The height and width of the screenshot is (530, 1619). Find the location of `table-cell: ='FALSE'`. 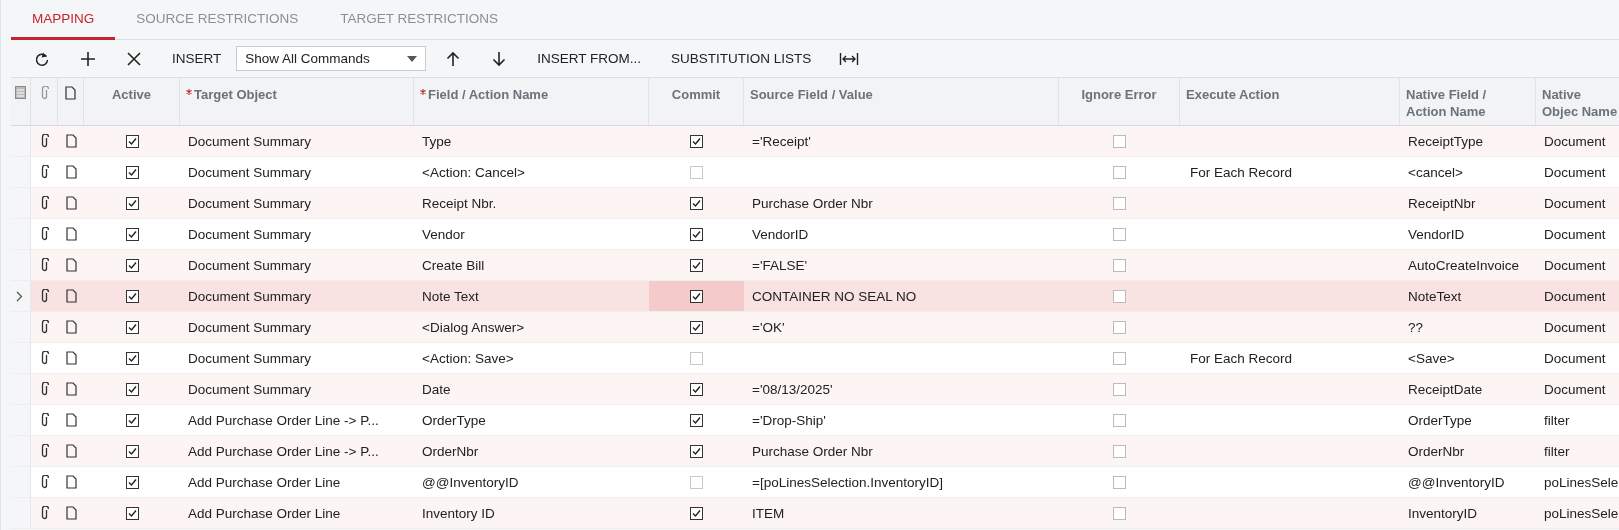

table-cell: ='FALSE' is located at coordinates (780, 265).